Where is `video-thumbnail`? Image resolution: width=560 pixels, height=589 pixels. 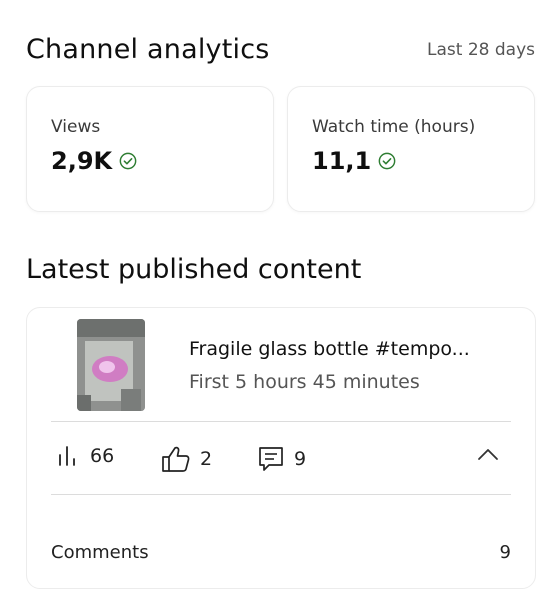
video-thumbnail is located at coordinates (111, 365).